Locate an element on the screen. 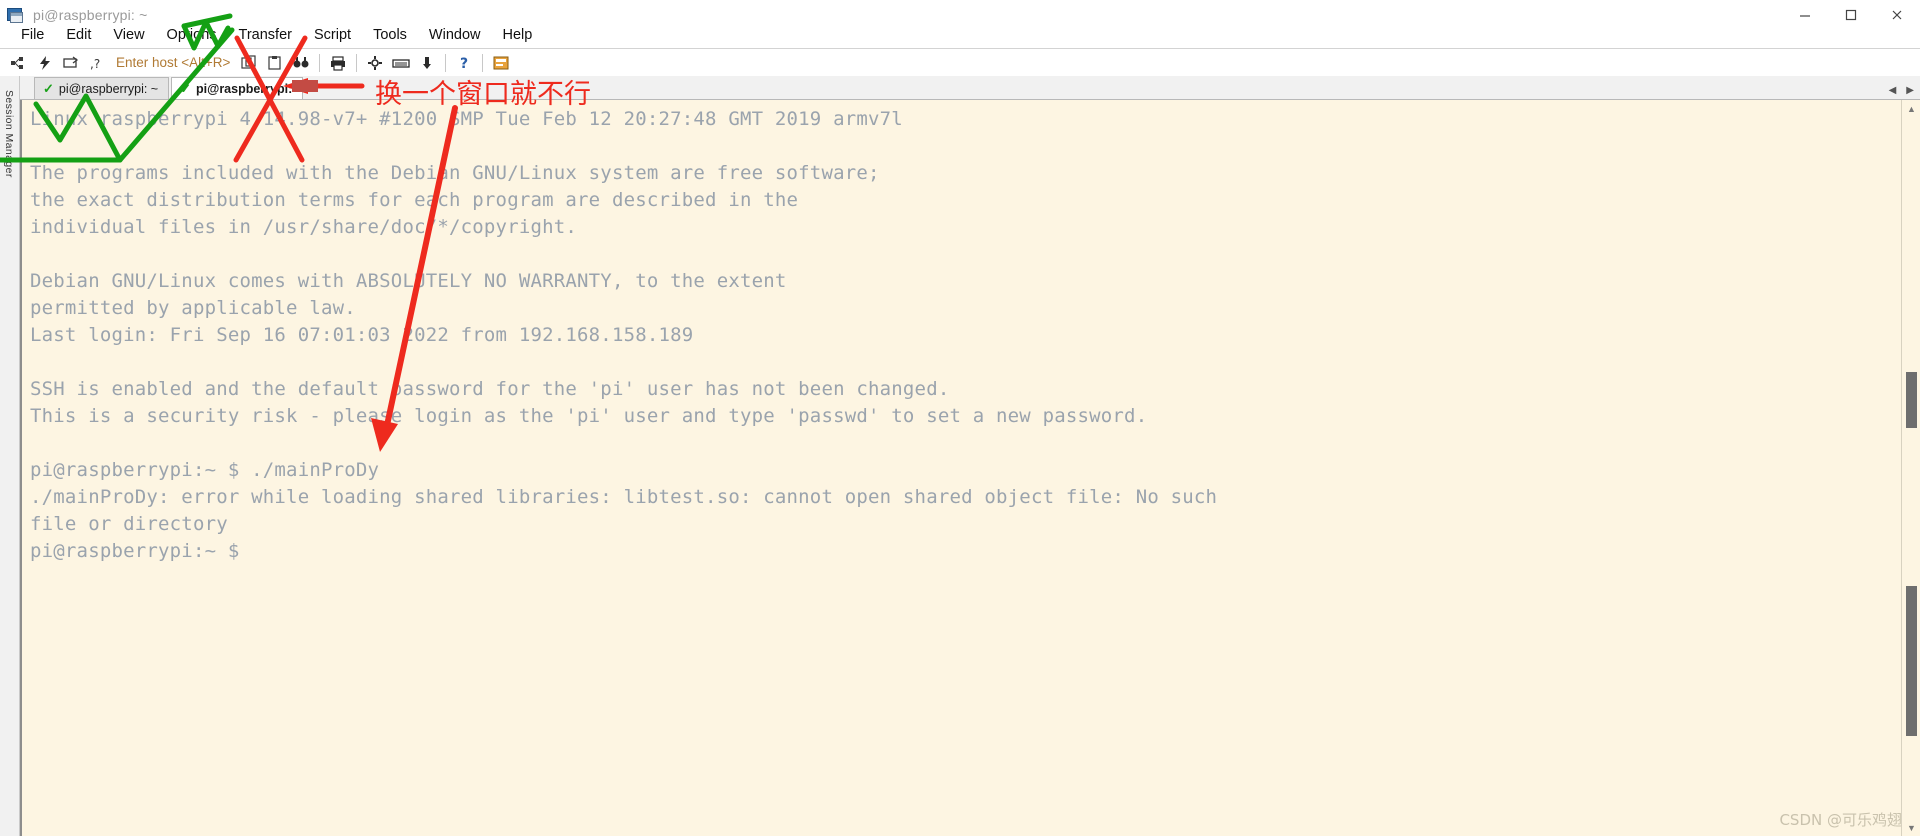 Image resolution: width=1920 pixels, height=836 pixels. tab-scroll-right-icon: ▶ is located at coordinates (1910, 90).